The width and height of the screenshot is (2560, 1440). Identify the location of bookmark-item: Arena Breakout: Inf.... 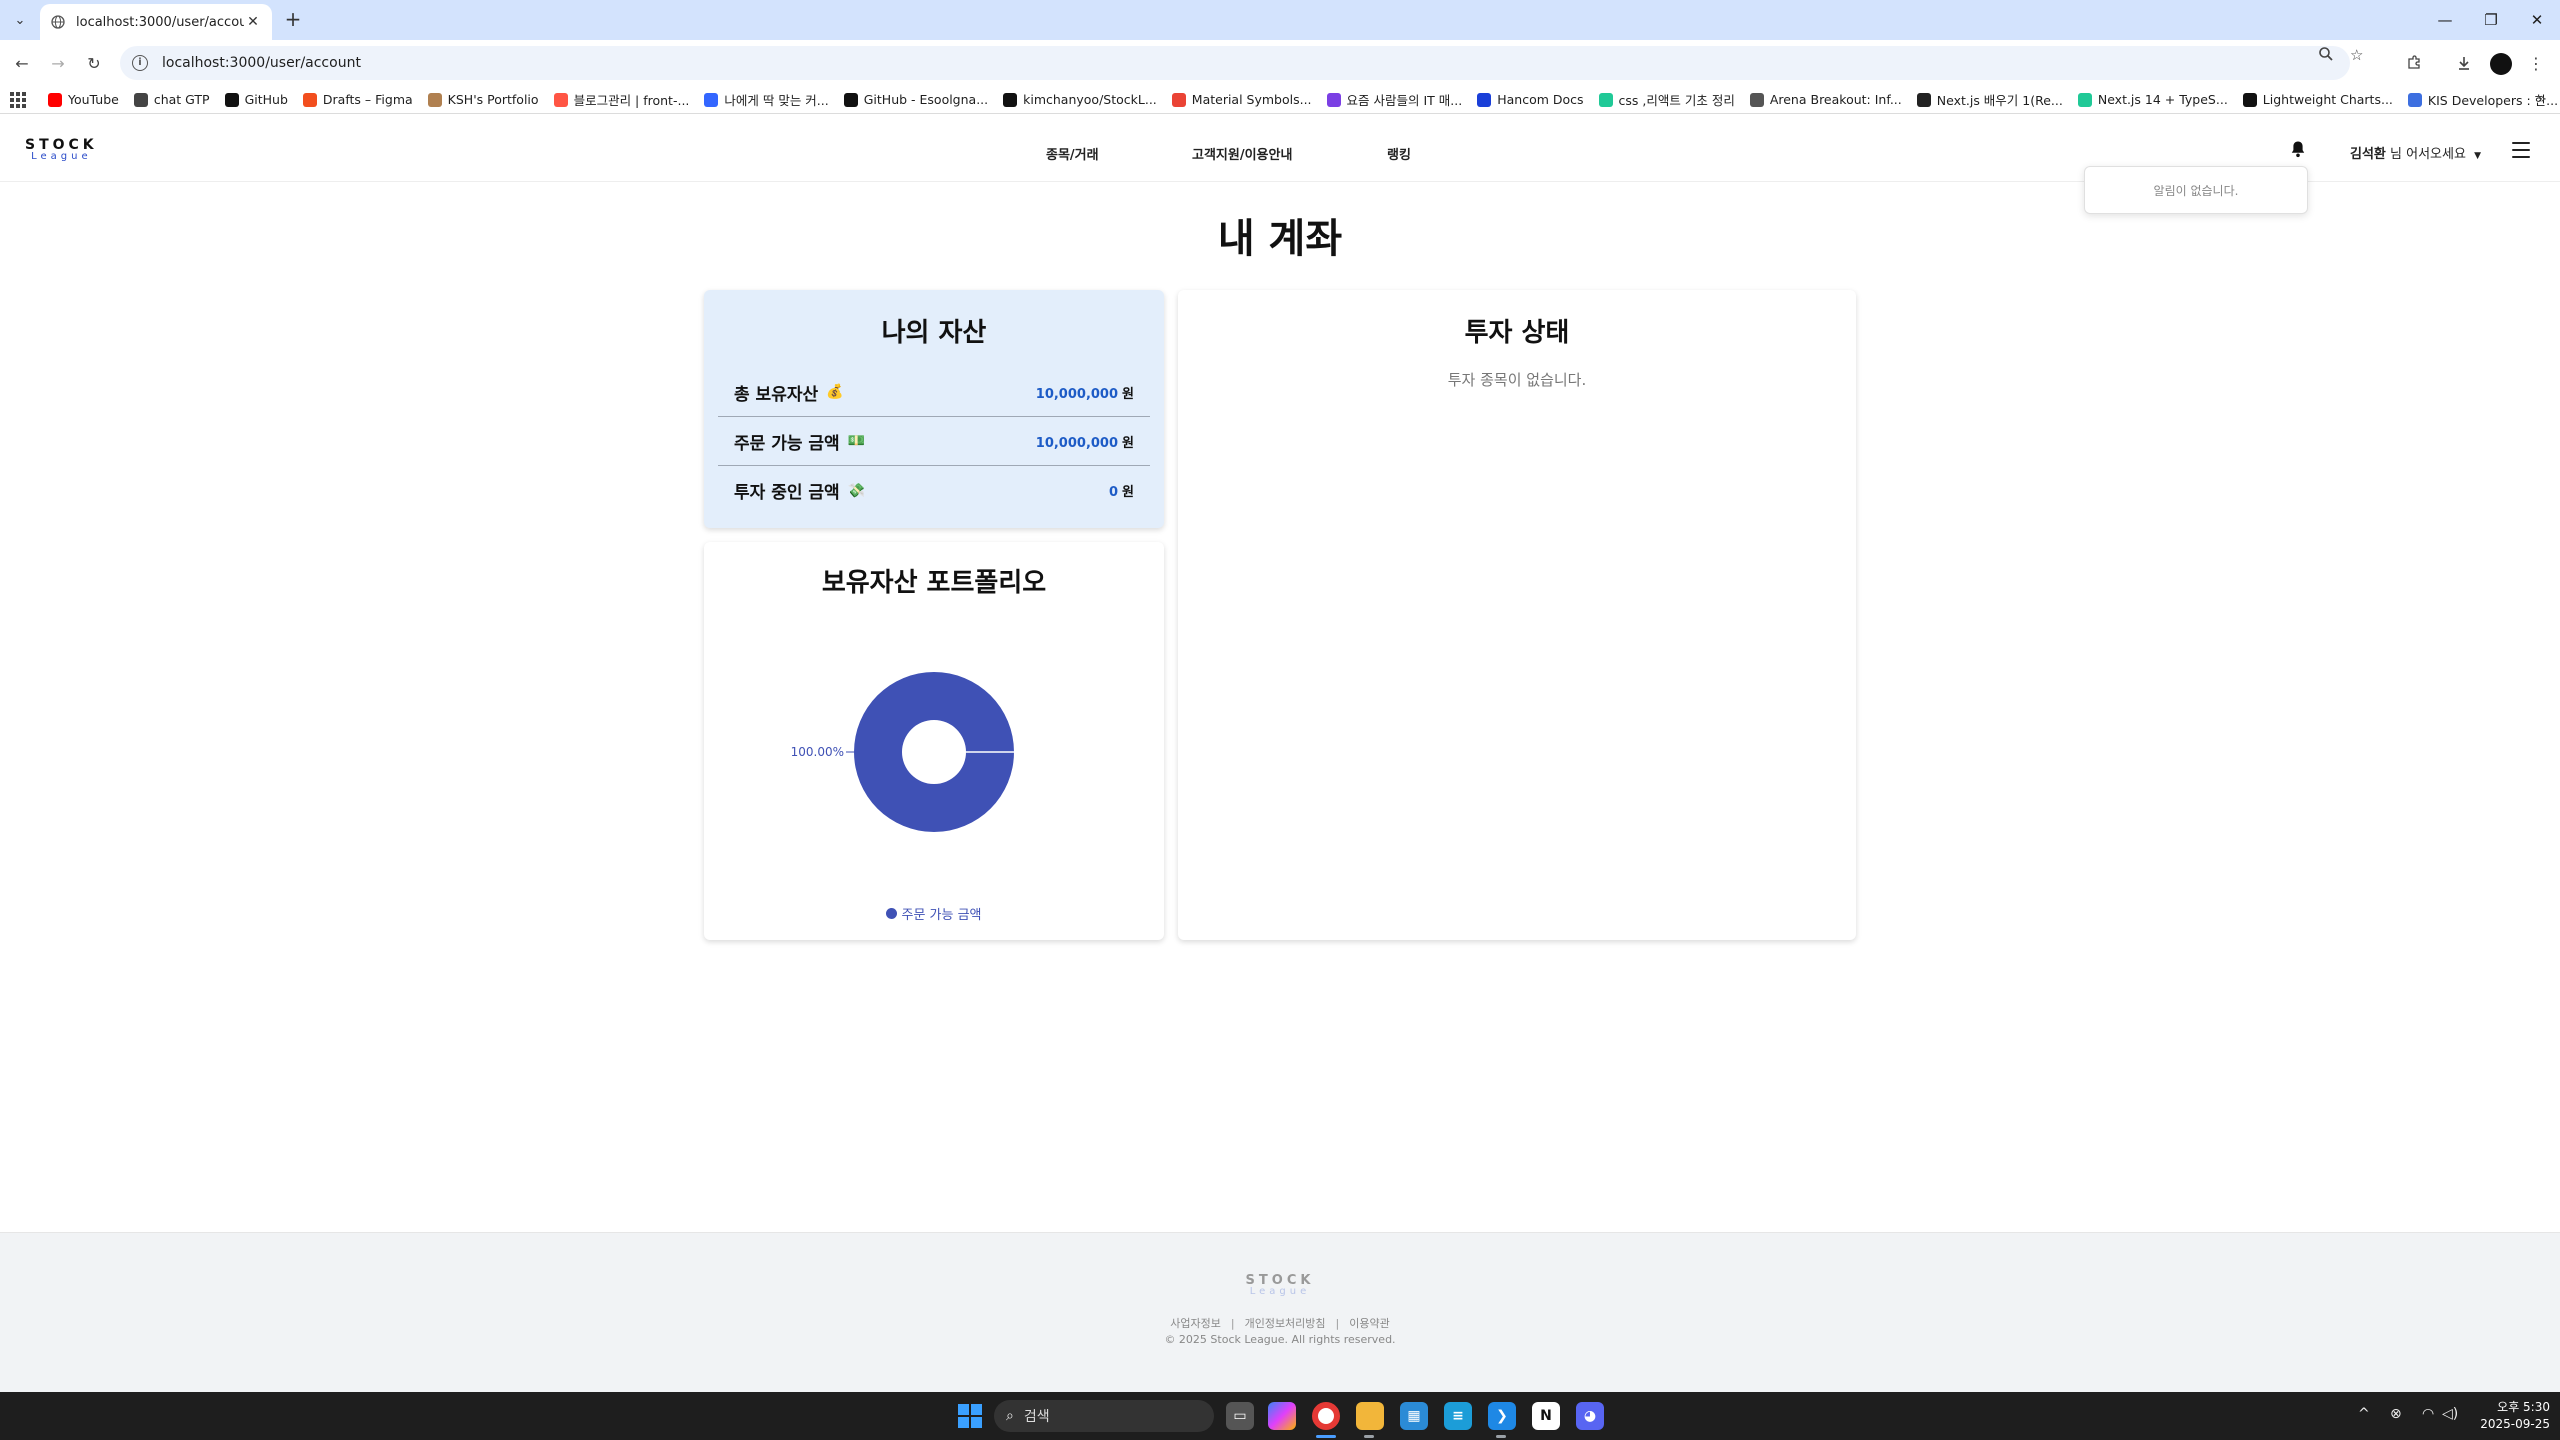
(1825, 99).